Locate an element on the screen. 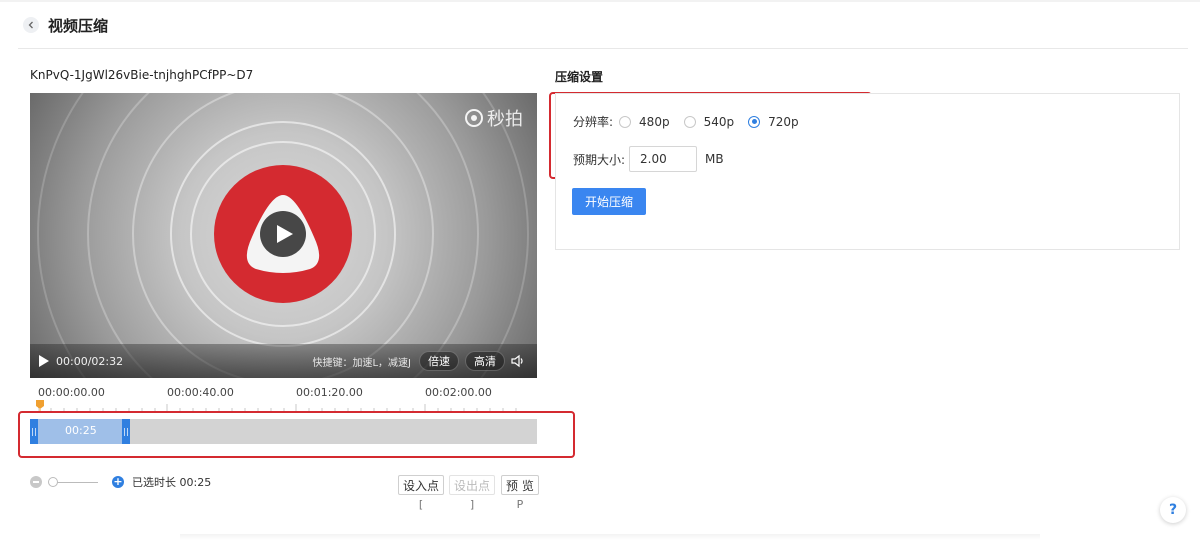 Image resolution: width=1200 pixels, height=540 pixels. zoom-control: + 已选时长 00:25 is located at coordinates (120, 482).